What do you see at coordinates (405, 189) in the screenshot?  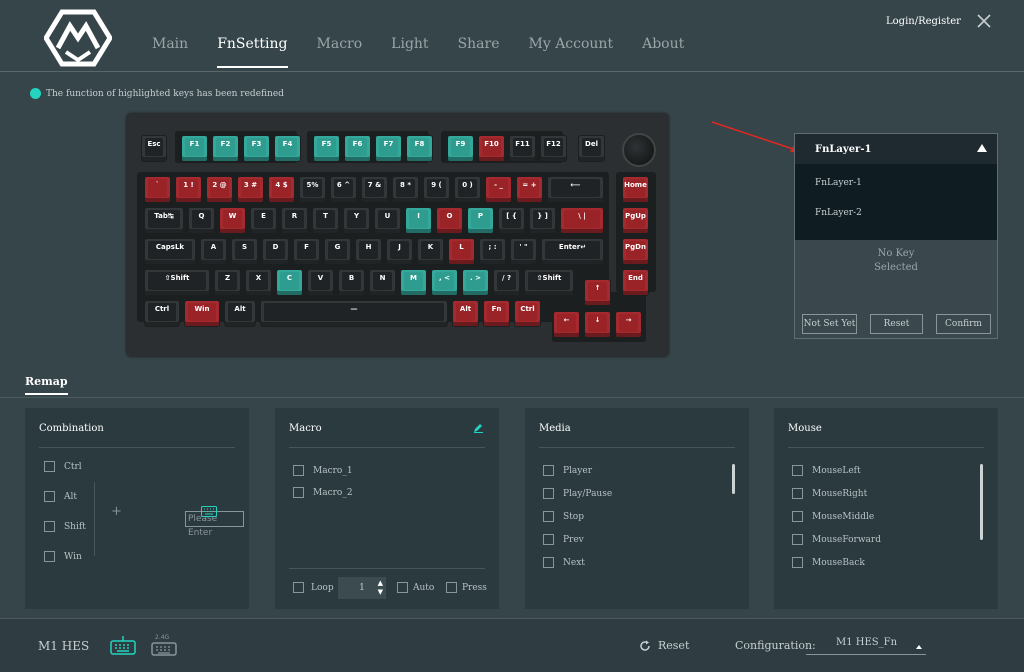 I see `key-n-8: 8 *` at bounding box center [405, 189].